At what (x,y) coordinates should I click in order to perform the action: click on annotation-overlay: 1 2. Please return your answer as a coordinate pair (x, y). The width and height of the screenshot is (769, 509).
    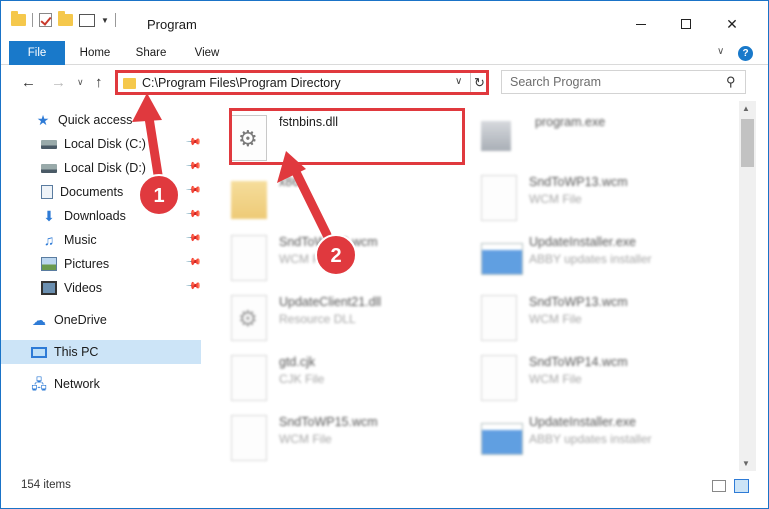
    Looking at the image, I should click on (244, 184).